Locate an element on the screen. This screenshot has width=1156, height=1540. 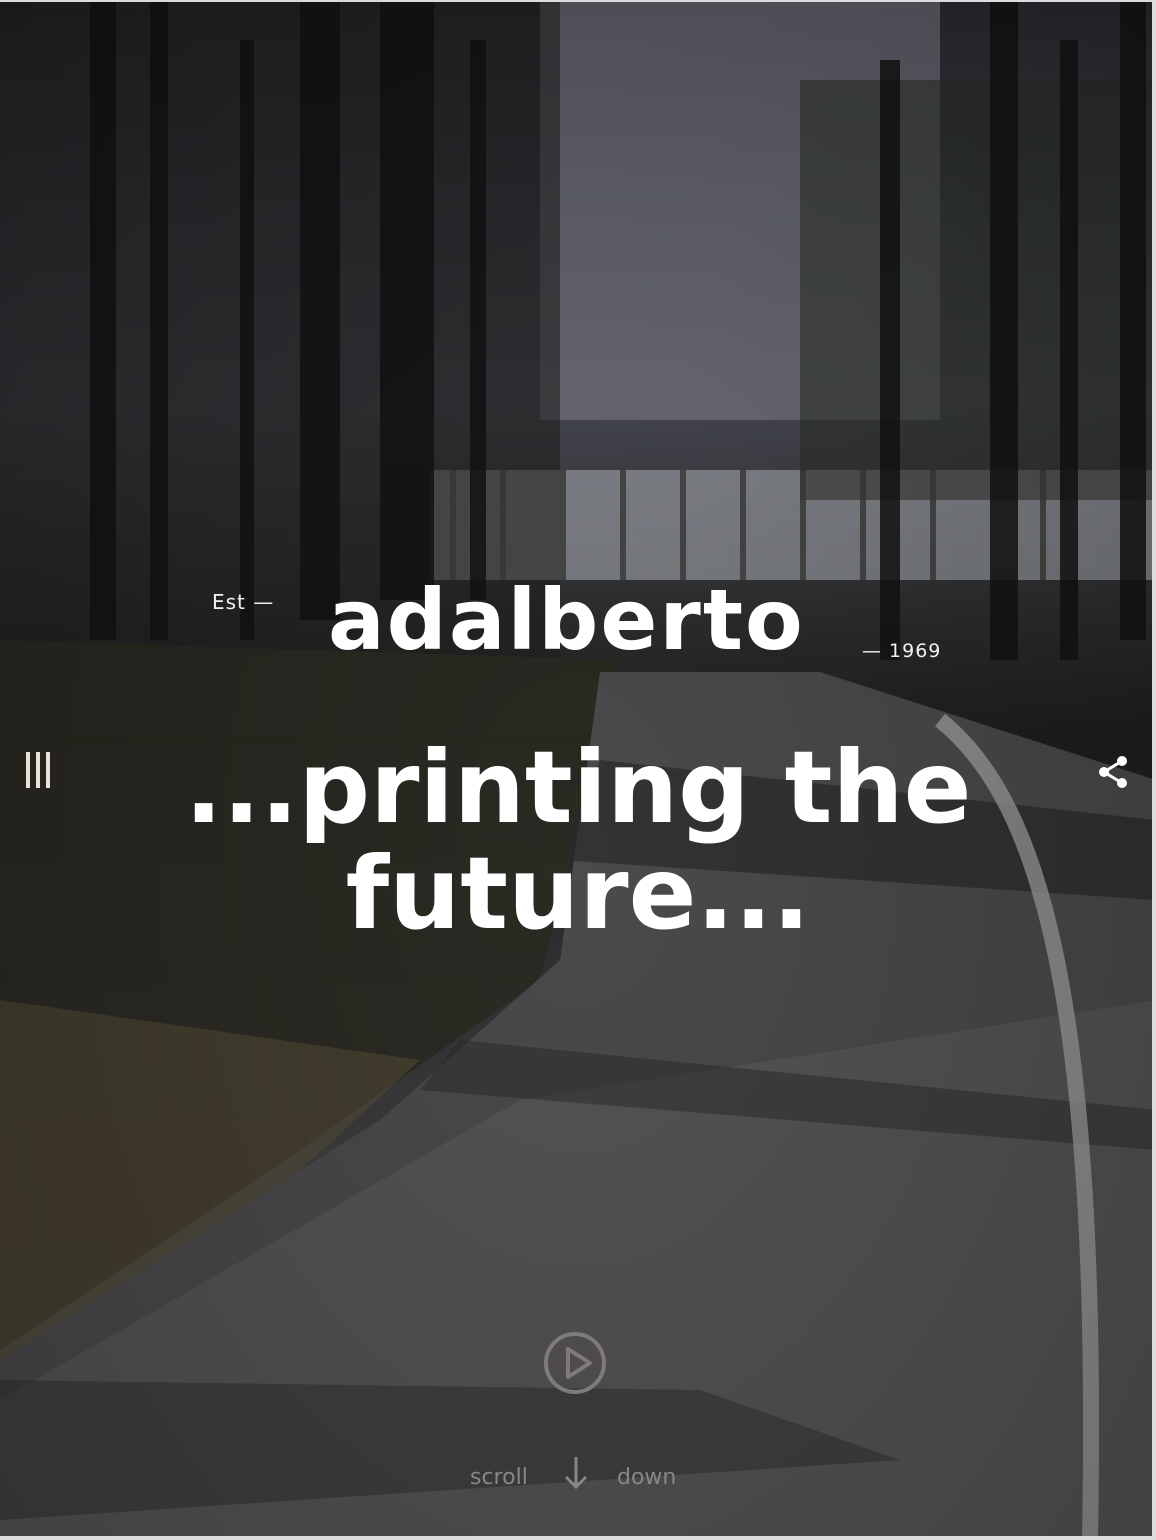
brand-logo: adalberto is located at coordinates (566, 620).